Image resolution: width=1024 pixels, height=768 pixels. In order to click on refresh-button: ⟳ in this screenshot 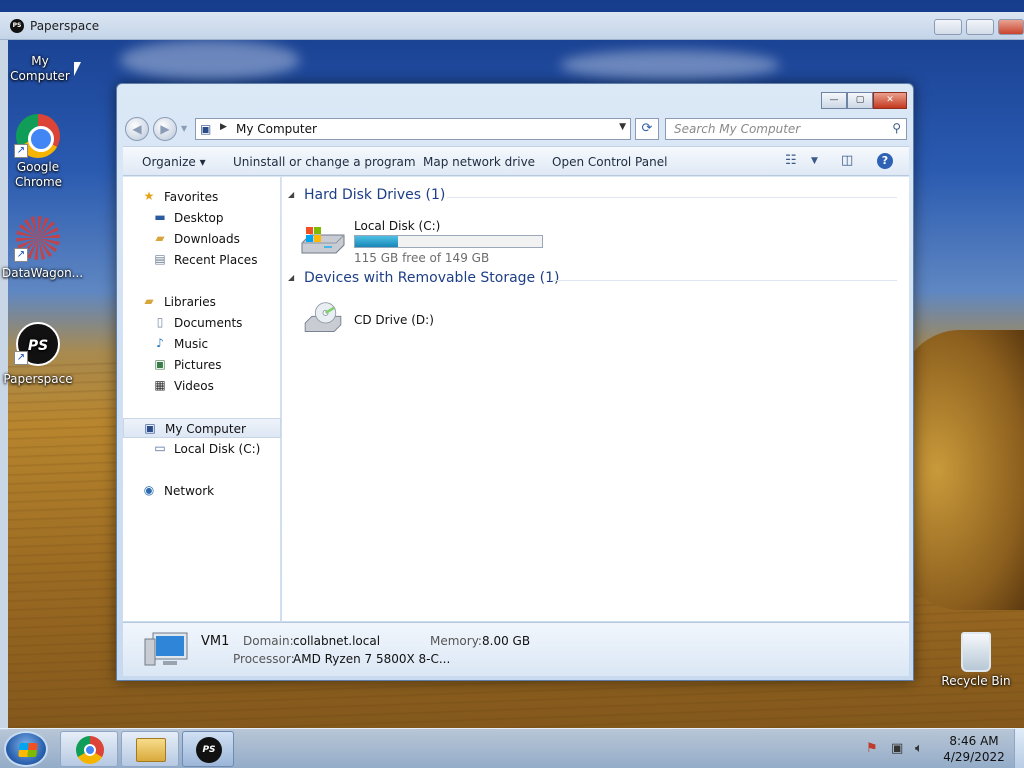, I will do `click(647, 129)`.